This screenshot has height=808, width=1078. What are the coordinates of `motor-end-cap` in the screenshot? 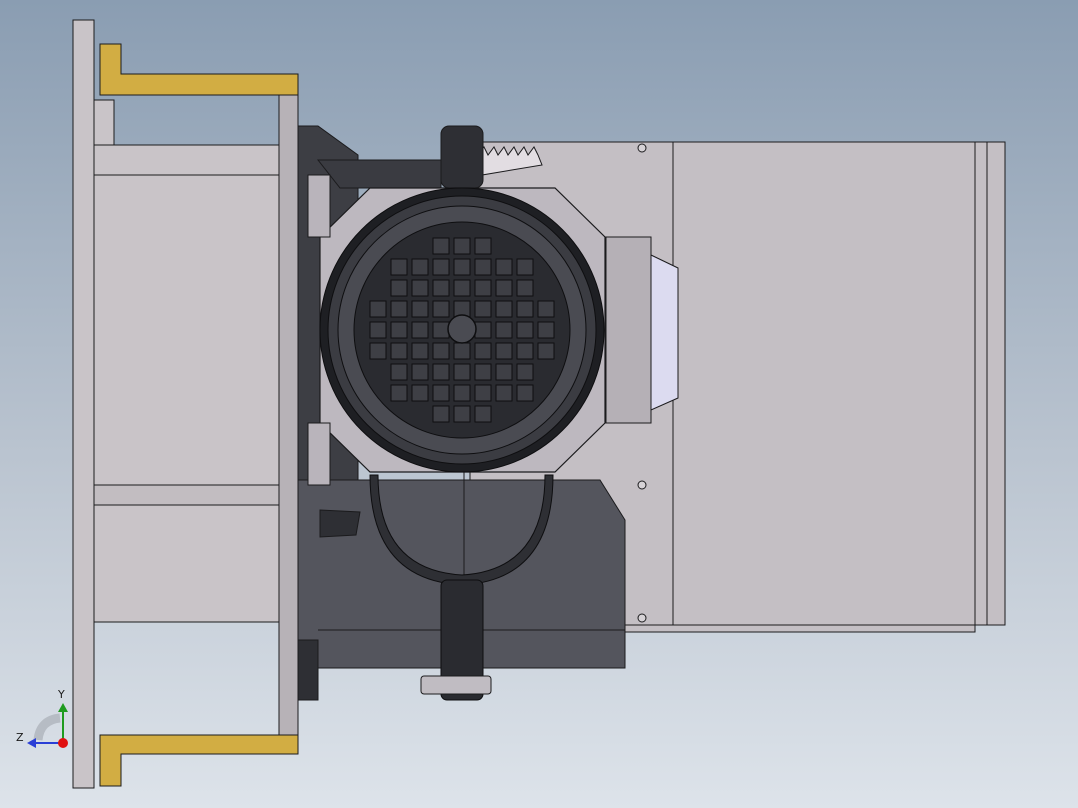 It's located at (462, 330).